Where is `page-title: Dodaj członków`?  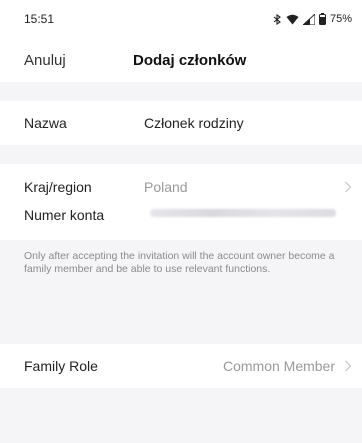 page-title: Dodaj członków is located at coordinates (190, 60).